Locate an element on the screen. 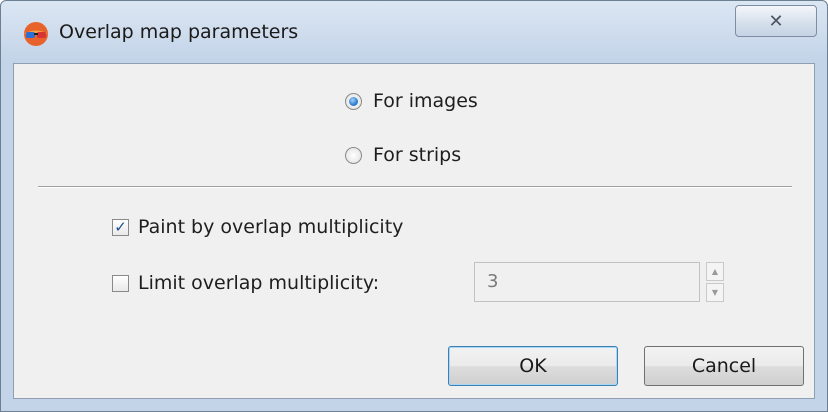 Image resolution: width=828 pixels, height=412 pixels. radio-for-images: For images is located at coordinates (411, 101).